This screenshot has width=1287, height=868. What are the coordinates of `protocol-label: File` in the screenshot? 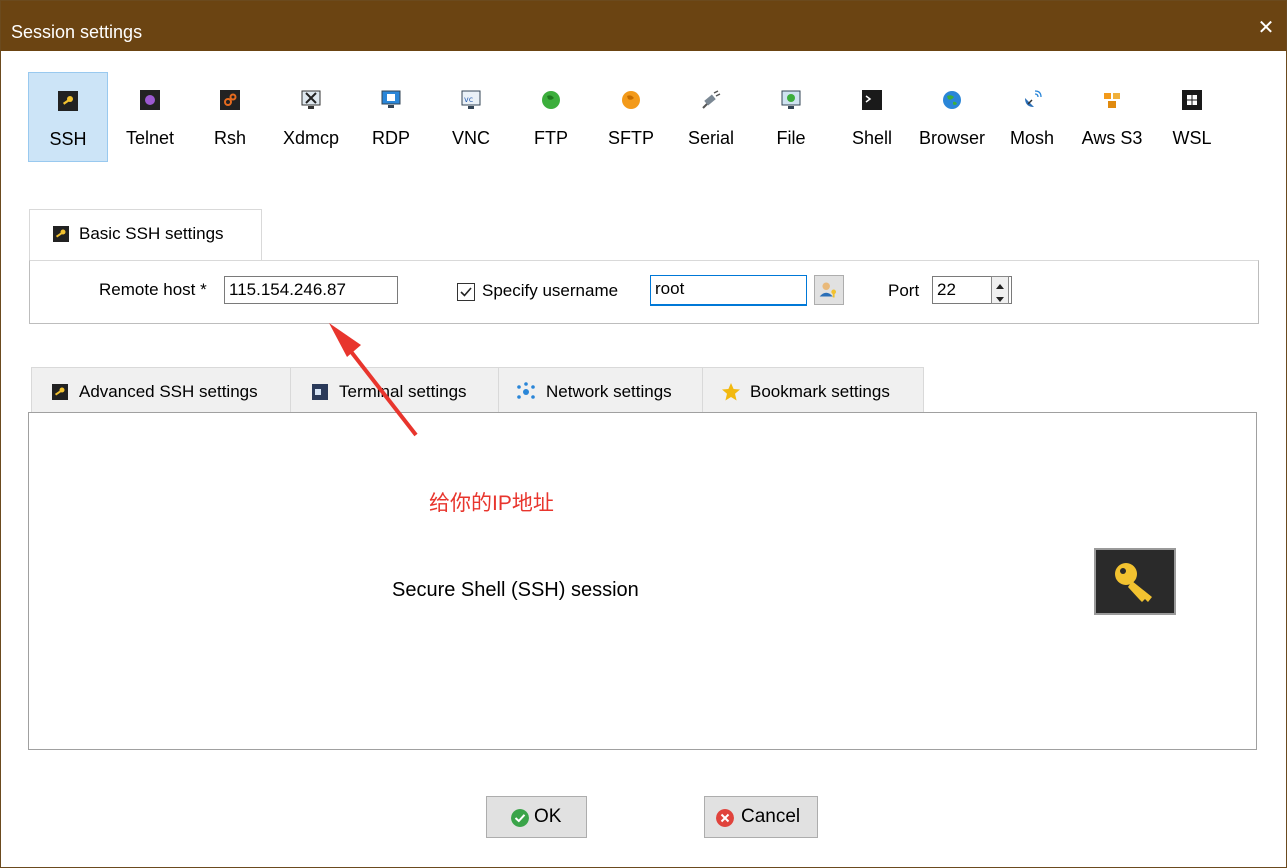 It's located at (791, 138).